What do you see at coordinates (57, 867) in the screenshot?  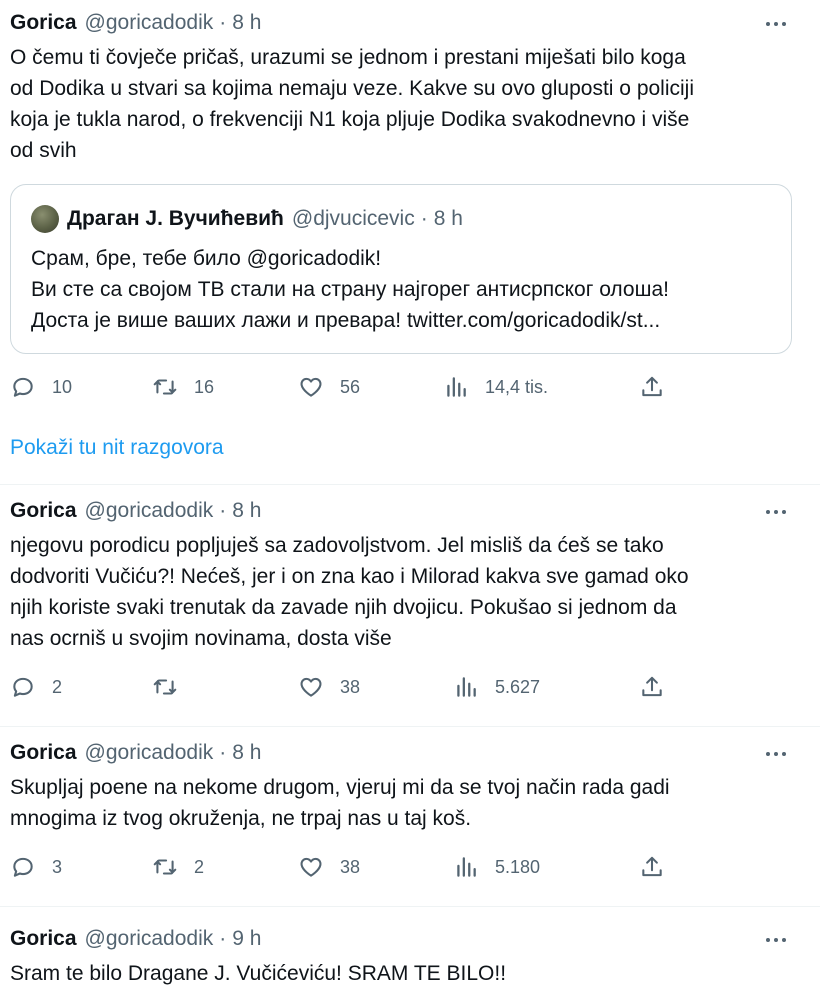 I see `reply-count: 3` at bounding box center [57, 867].